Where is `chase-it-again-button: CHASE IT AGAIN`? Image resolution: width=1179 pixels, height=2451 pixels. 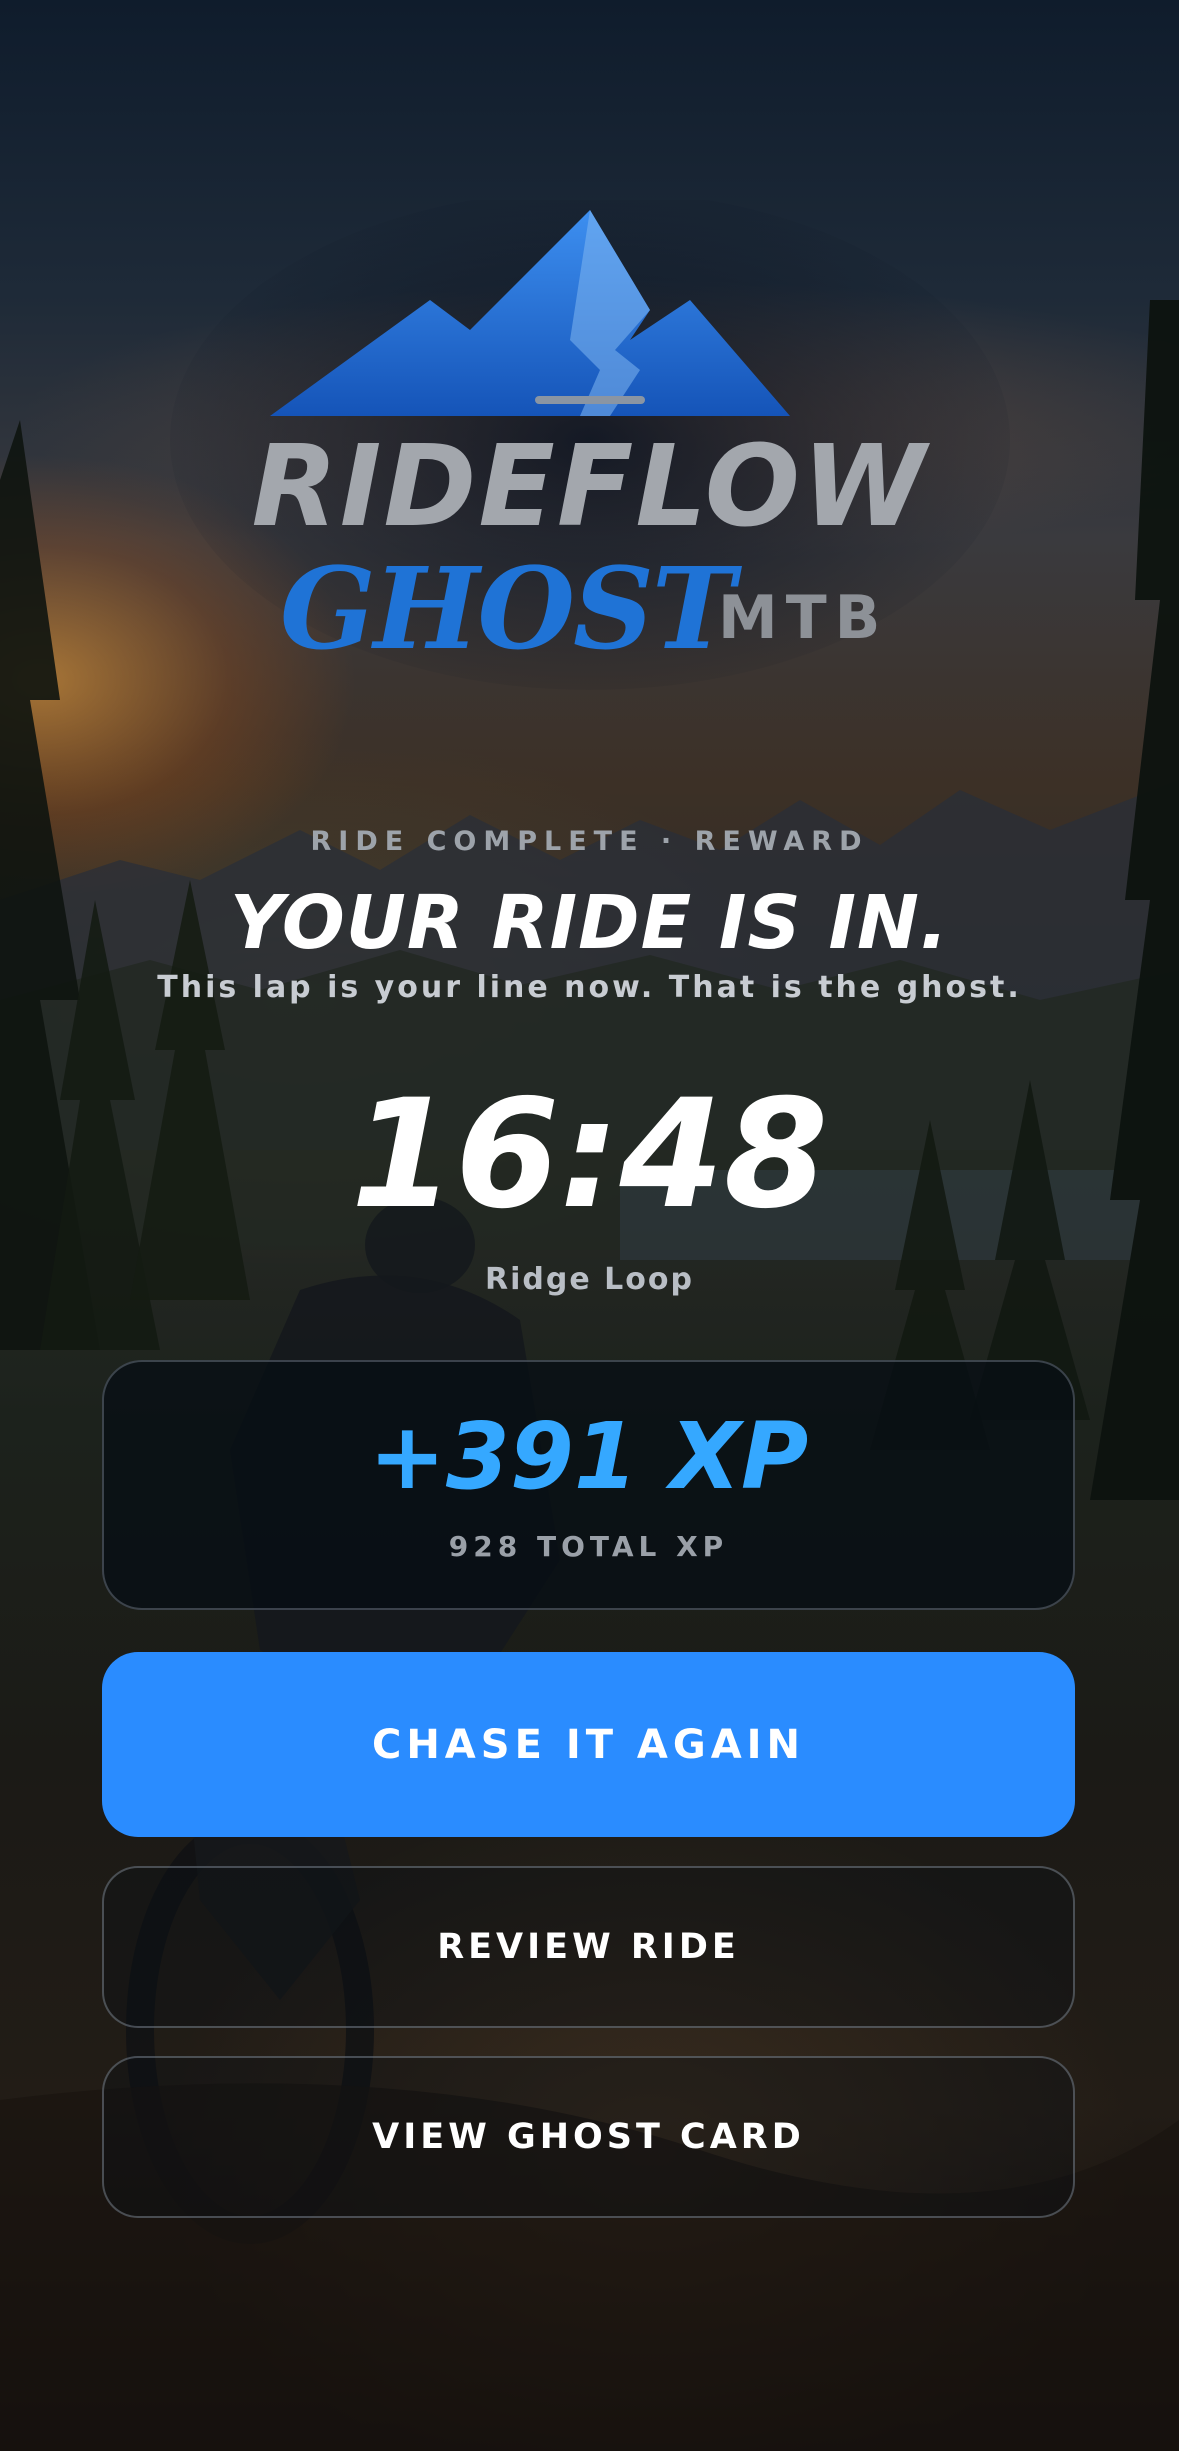
chase-it-again-button: CHASE IT AGAIN is located at coordinates (588, 1744).